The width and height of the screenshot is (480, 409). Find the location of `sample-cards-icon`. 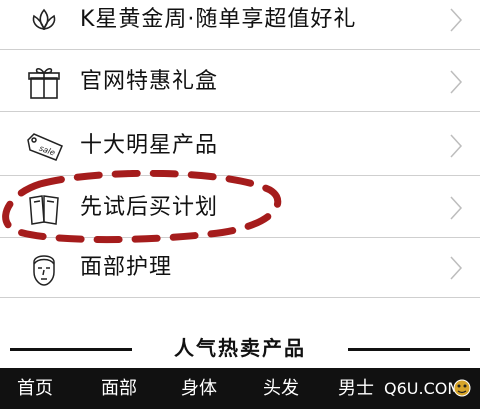

sample-cards-icon is located at coordinates (44, 210).